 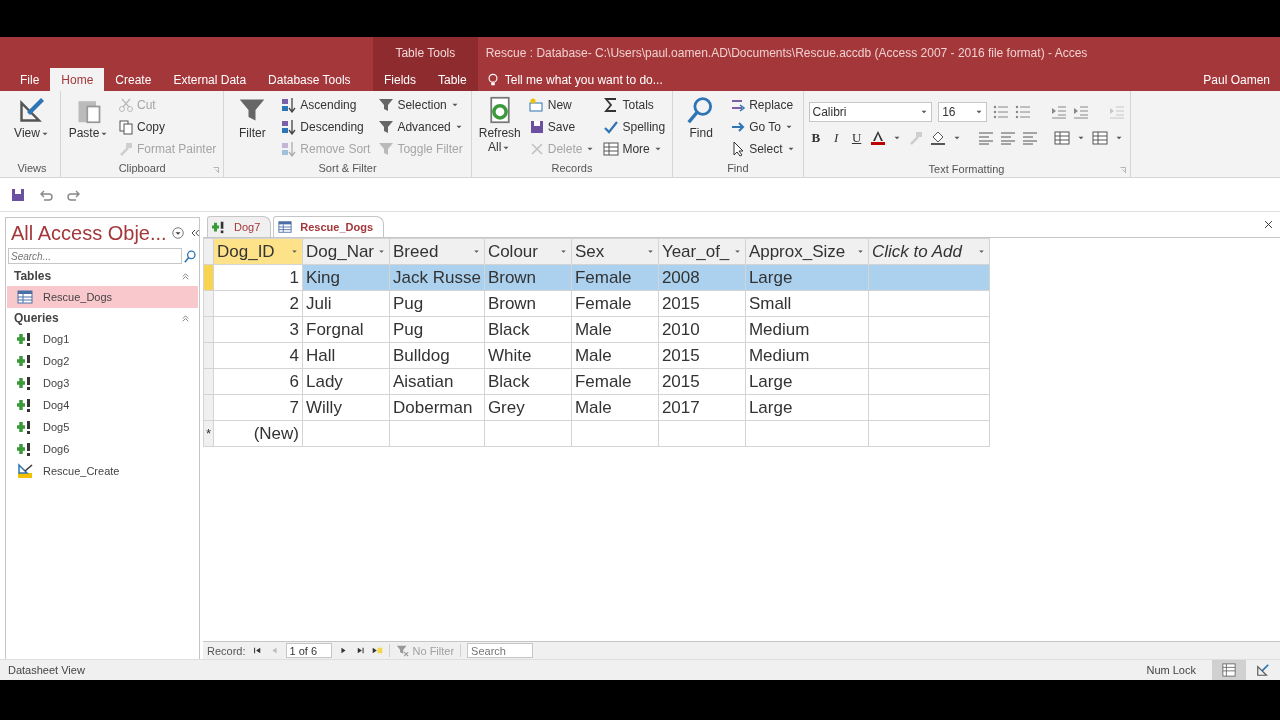 What do you see at coordinates (528, 329) in the screenshot?
I see `table-cell: Black` at bounding box center [528, 329].